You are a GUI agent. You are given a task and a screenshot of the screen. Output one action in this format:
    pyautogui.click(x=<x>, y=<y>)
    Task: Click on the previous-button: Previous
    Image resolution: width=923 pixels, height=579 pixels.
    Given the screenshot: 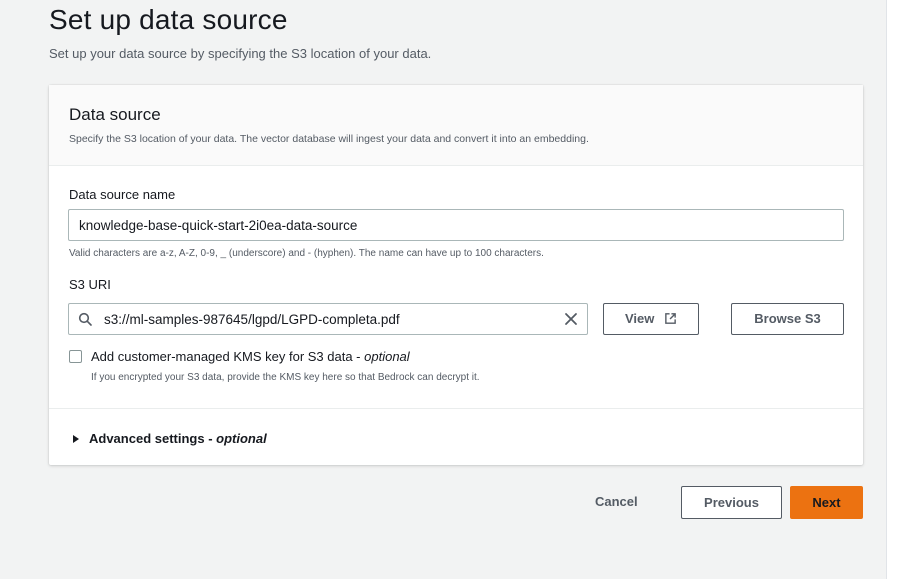 What is the action you would take?
    pyautogui.click(x=731, y=502)
    